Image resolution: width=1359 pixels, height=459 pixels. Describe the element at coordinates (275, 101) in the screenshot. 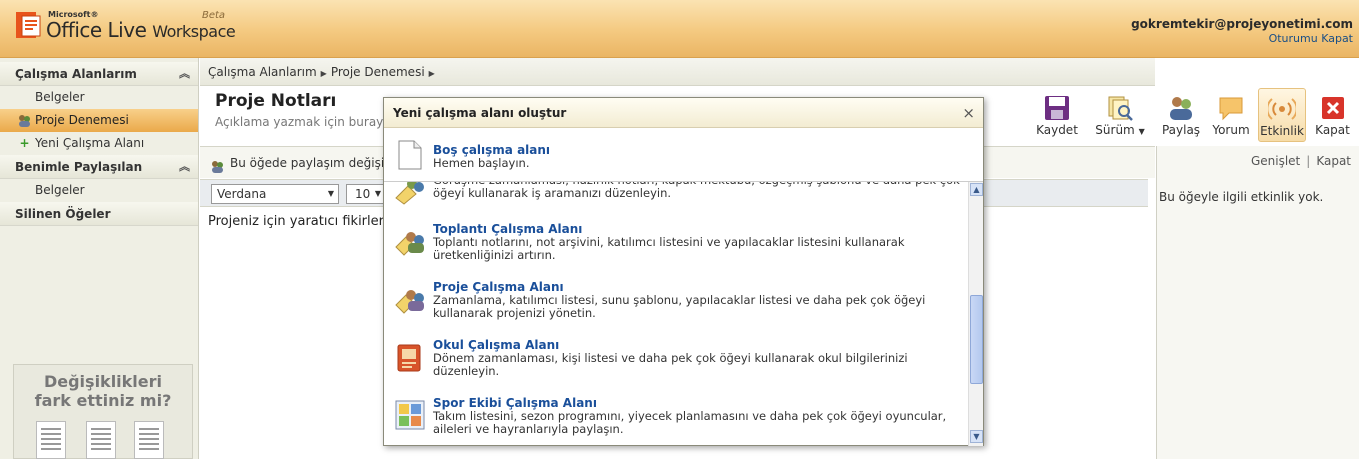

I see `page-title: Proje Notları` at that location.